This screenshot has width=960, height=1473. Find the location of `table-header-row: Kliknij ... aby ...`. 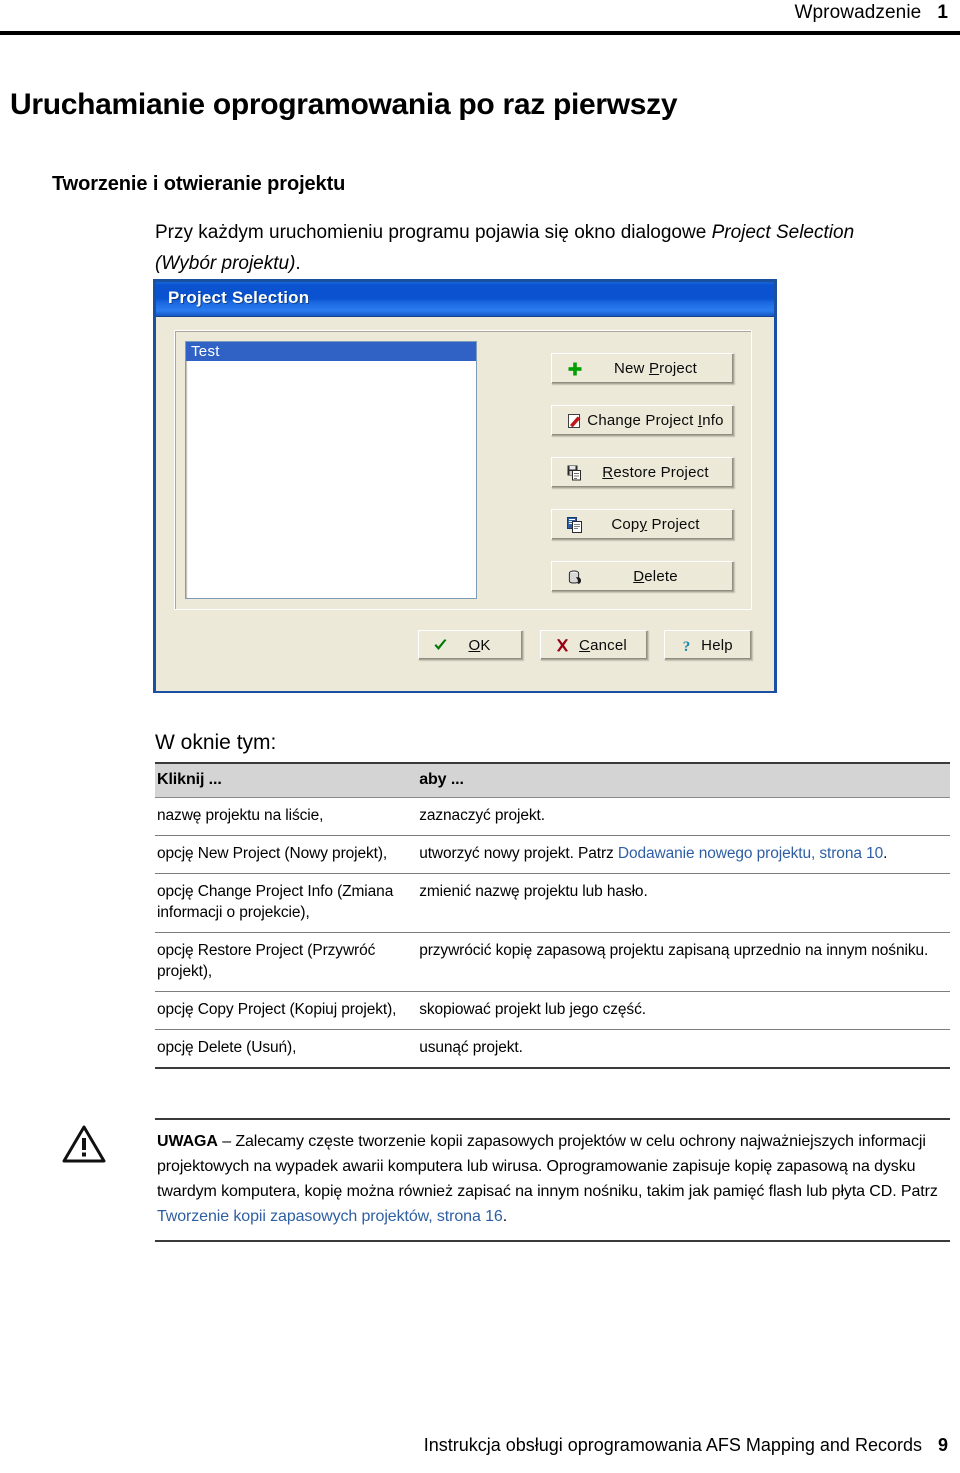

table-header-row: Kliknij ... aby ... is located at coordinates (552, 780).